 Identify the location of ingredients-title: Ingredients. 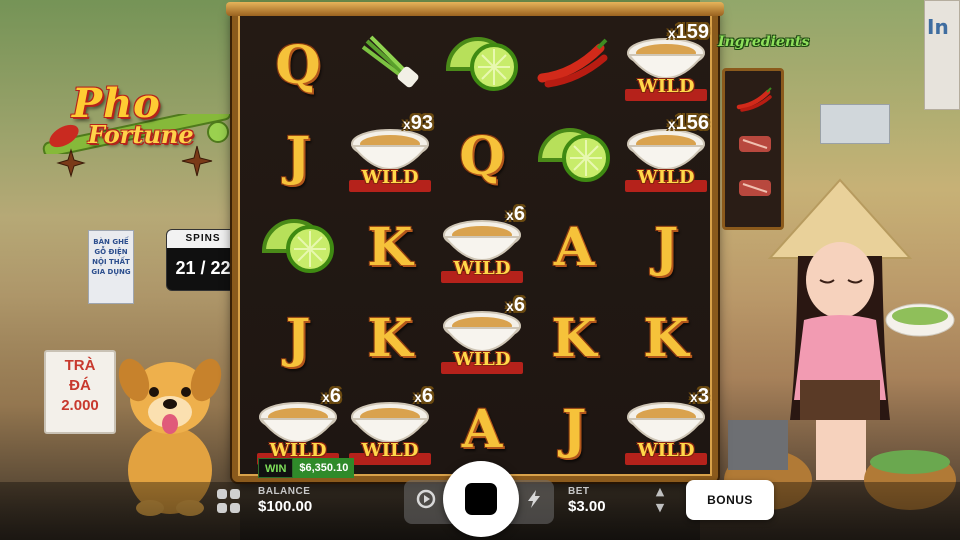
(764, 42).